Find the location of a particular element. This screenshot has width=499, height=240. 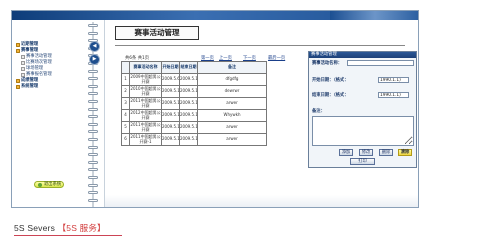

row-index: 1 is located at coordinates (125, 79).